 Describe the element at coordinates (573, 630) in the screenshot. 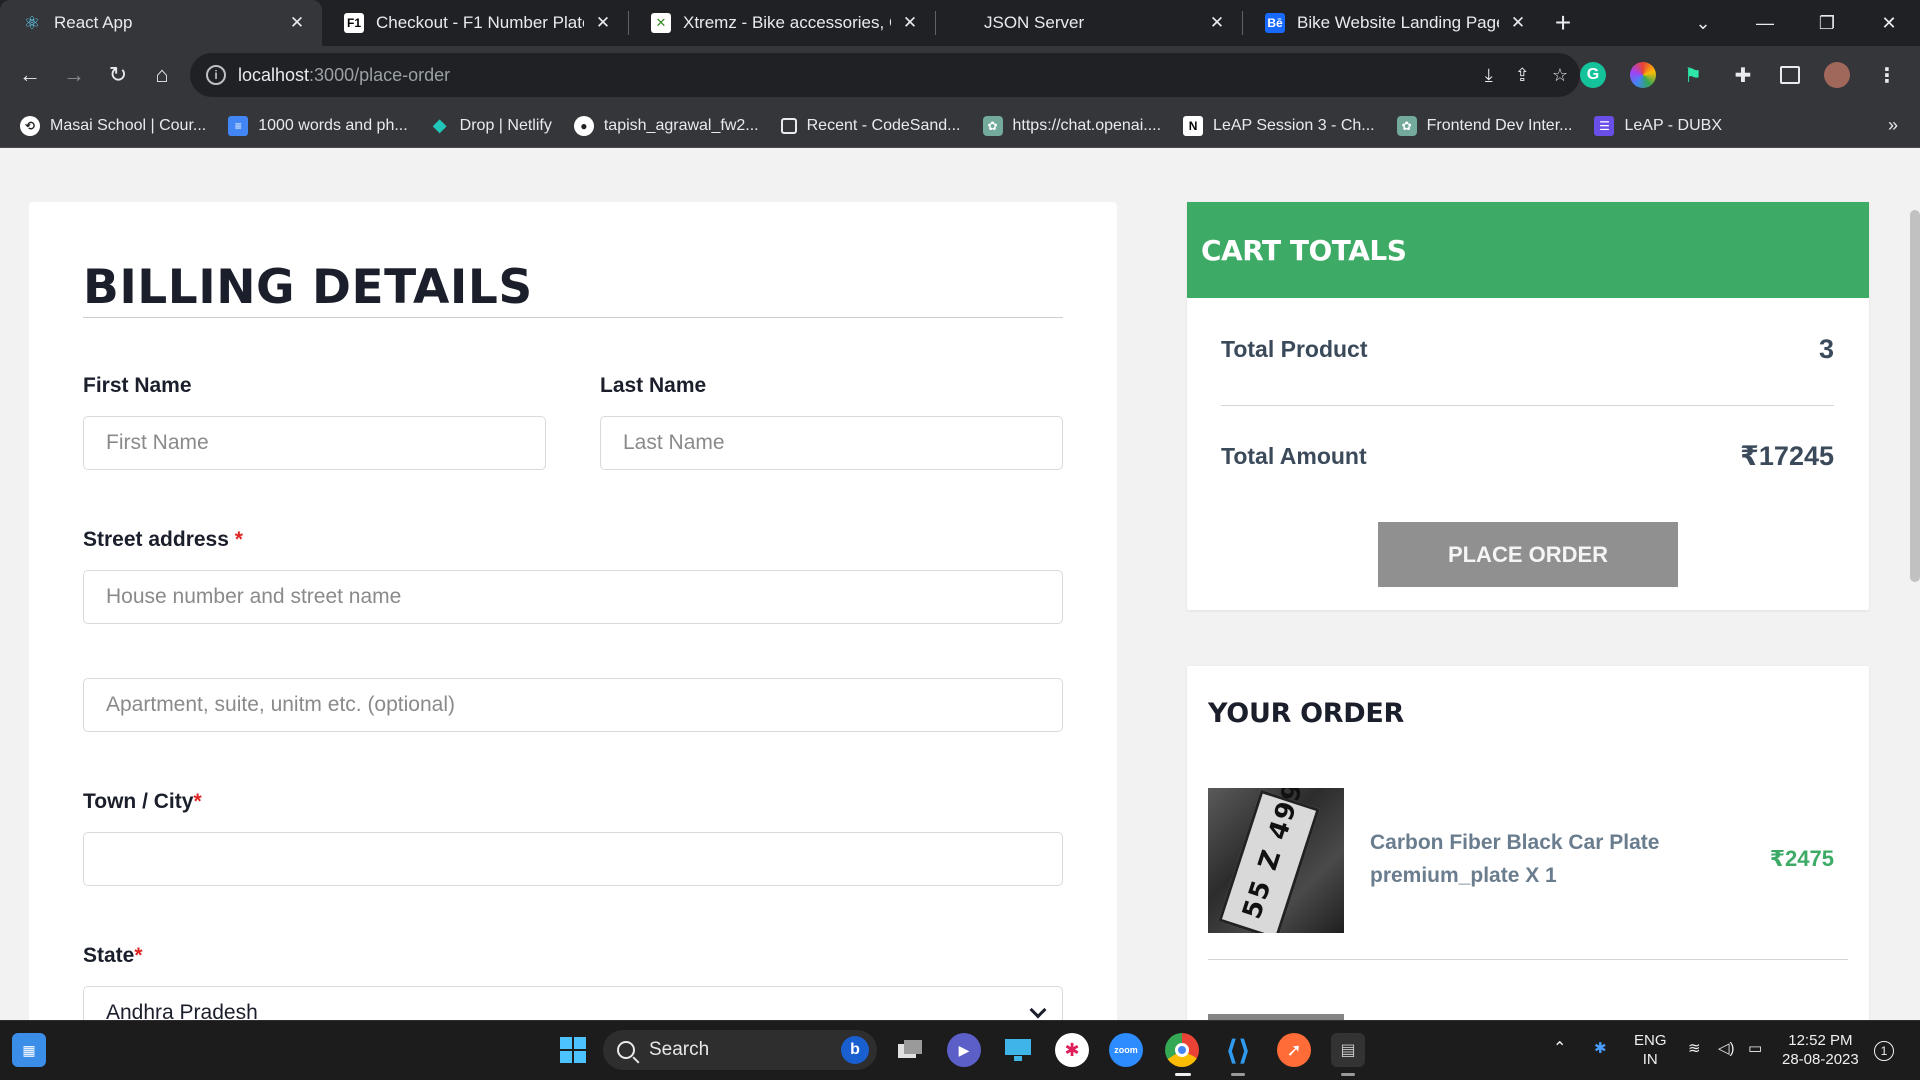

I see `street-address-field: Street address *` at that location.